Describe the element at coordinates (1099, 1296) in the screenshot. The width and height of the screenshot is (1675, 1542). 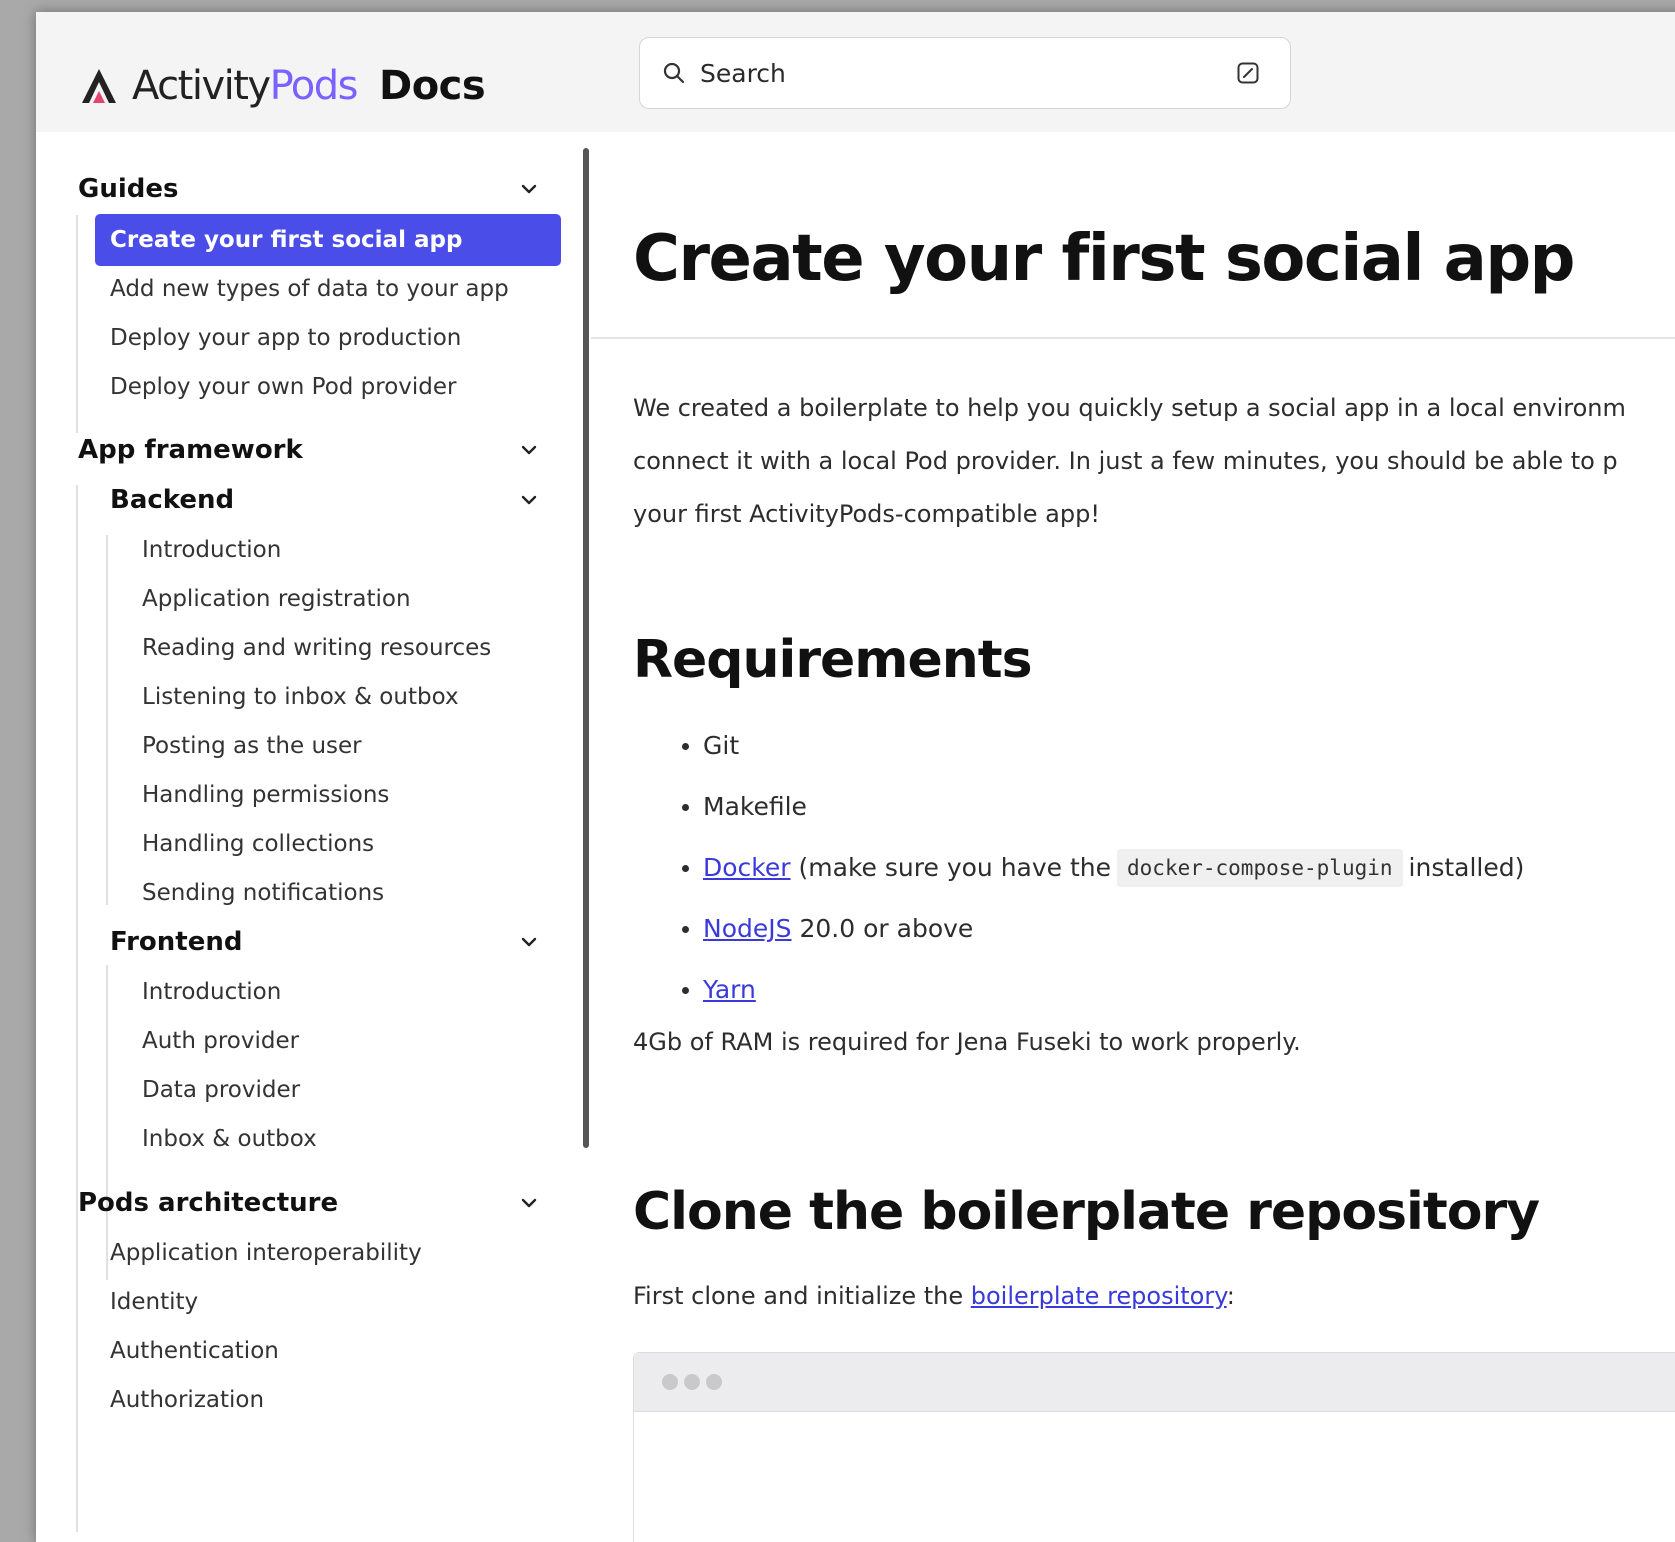
I see `boilerplate-repository-link: boilerplate repository` at that location.